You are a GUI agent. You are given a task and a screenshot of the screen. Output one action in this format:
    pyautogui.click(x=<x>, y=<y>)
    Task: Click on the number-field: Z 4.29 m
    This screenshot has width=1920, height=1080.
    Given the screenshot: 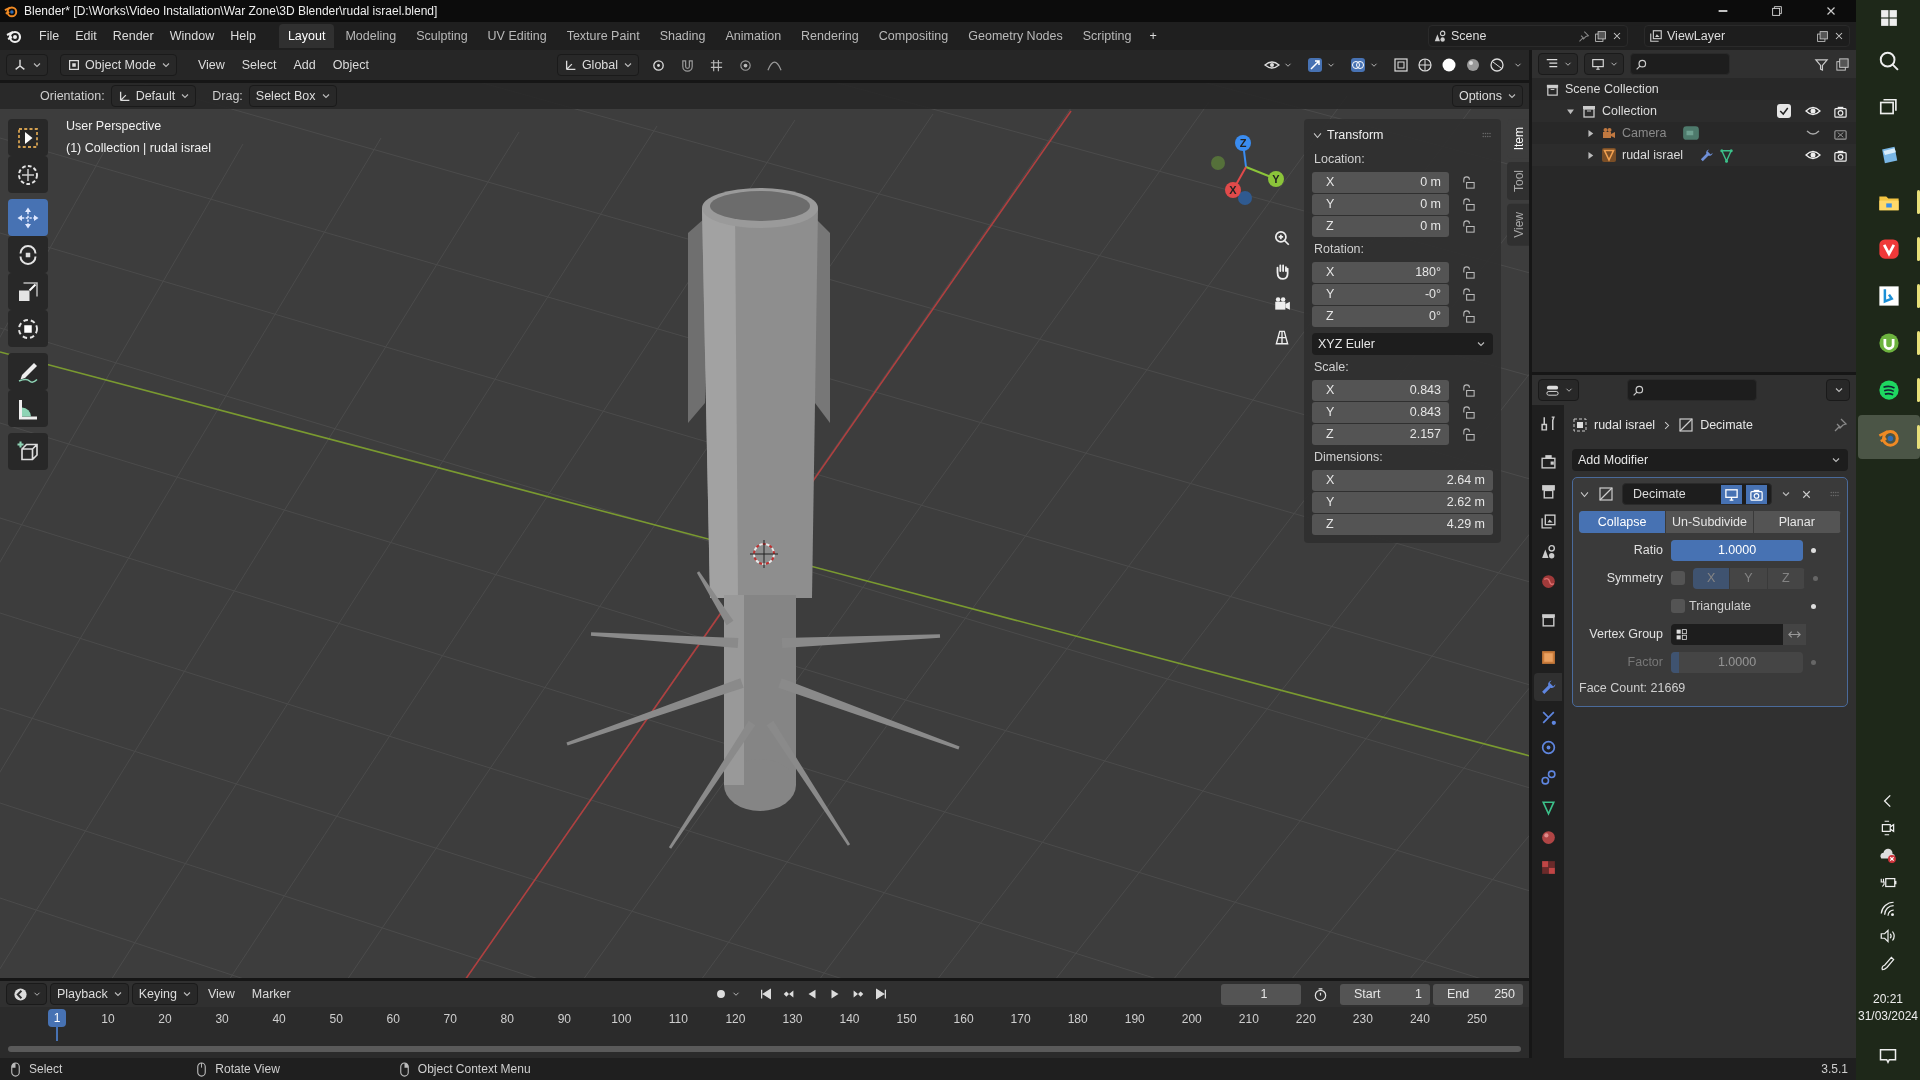 What is the action you would take?
    pyautogui.click(x=1402, y=524)
    